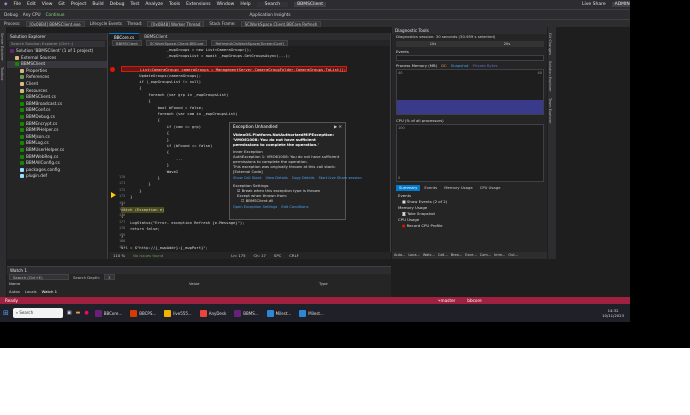  Describe the element at coordinates (402, 51) in the screenshot. I see `events-graph-label: Events` at that location.